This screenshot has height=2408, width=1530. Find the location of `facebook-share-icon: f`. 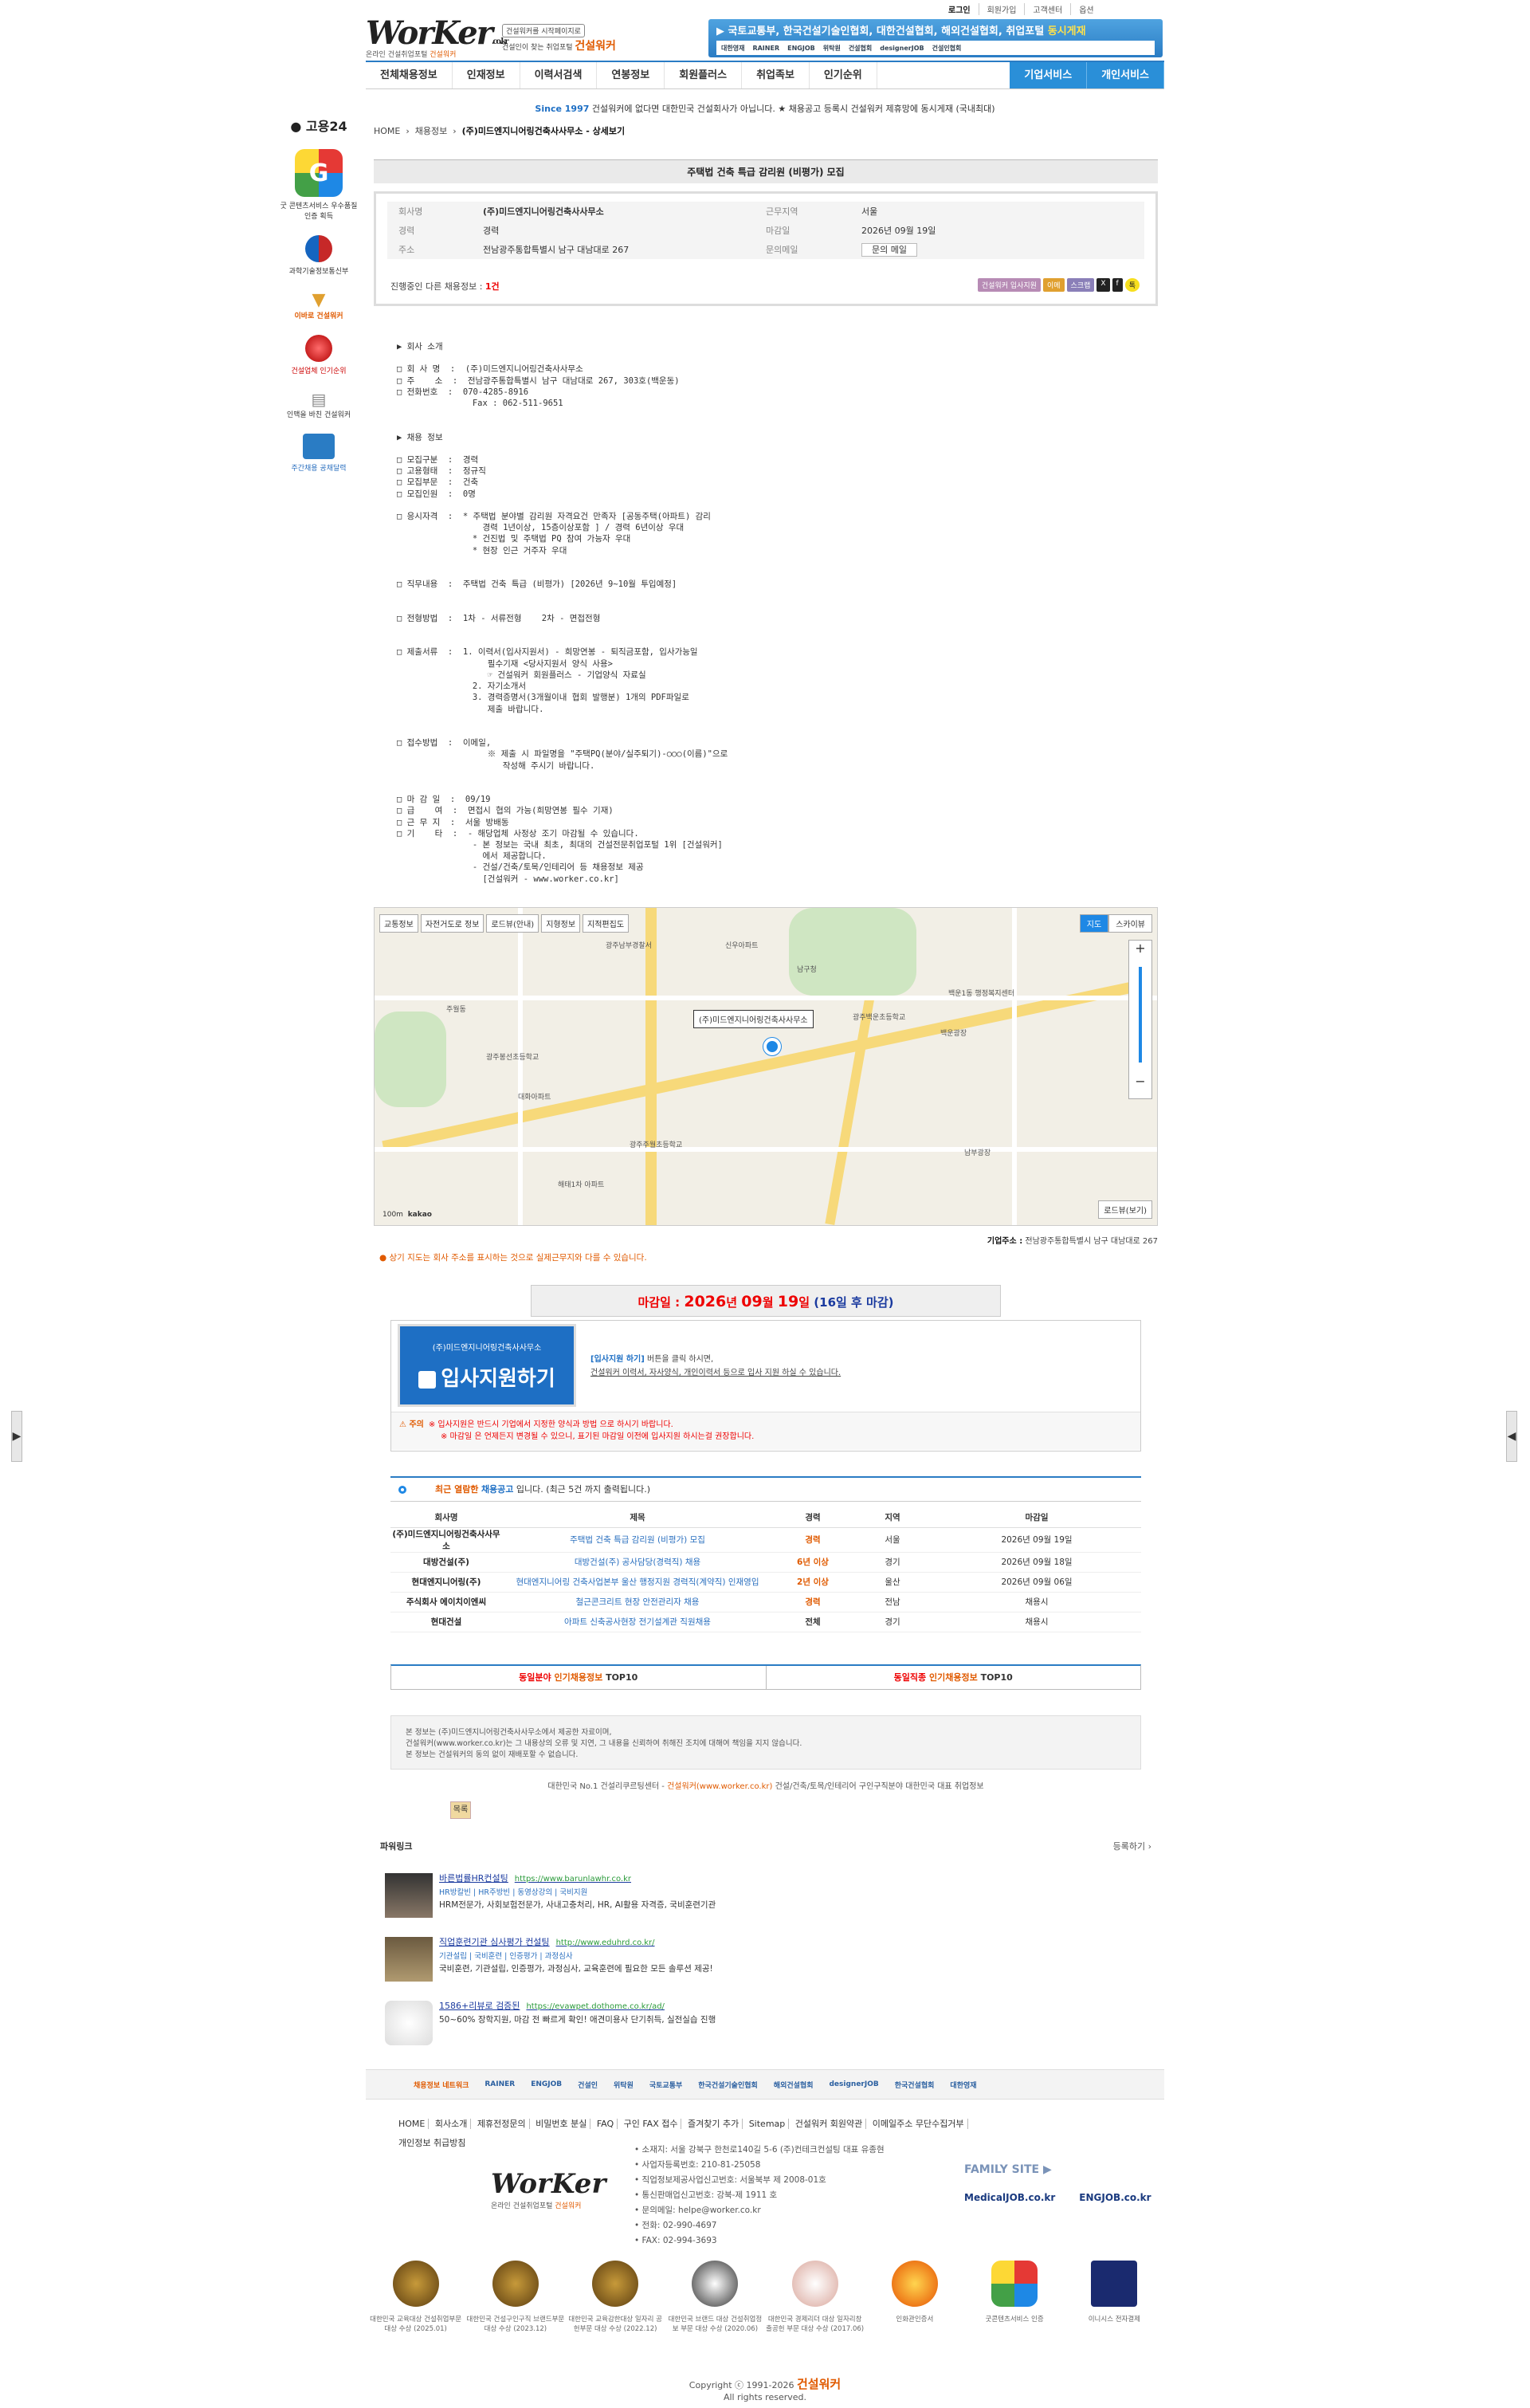

facebook-share-icon: f is located at coordinates (1117, 285).